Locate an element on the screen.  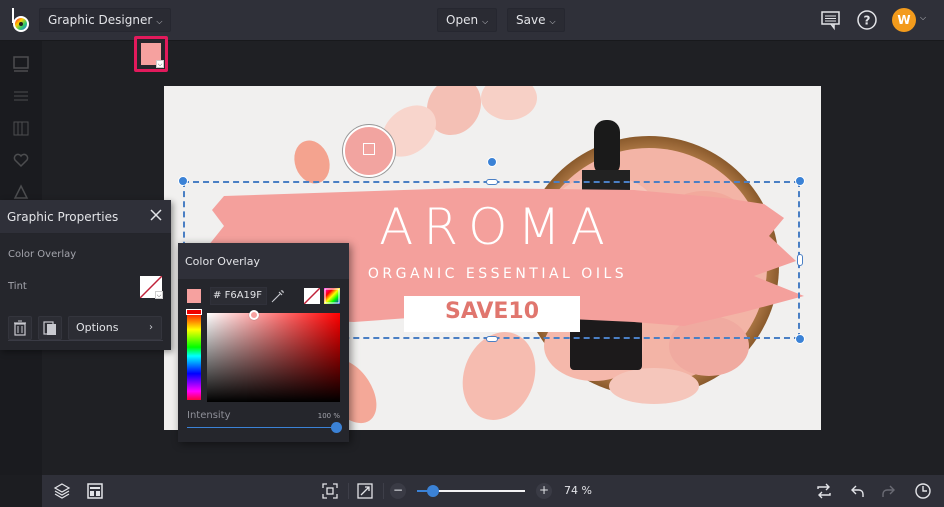
save-dropdown: Save ⌵ is located at coordinates (536, 20).